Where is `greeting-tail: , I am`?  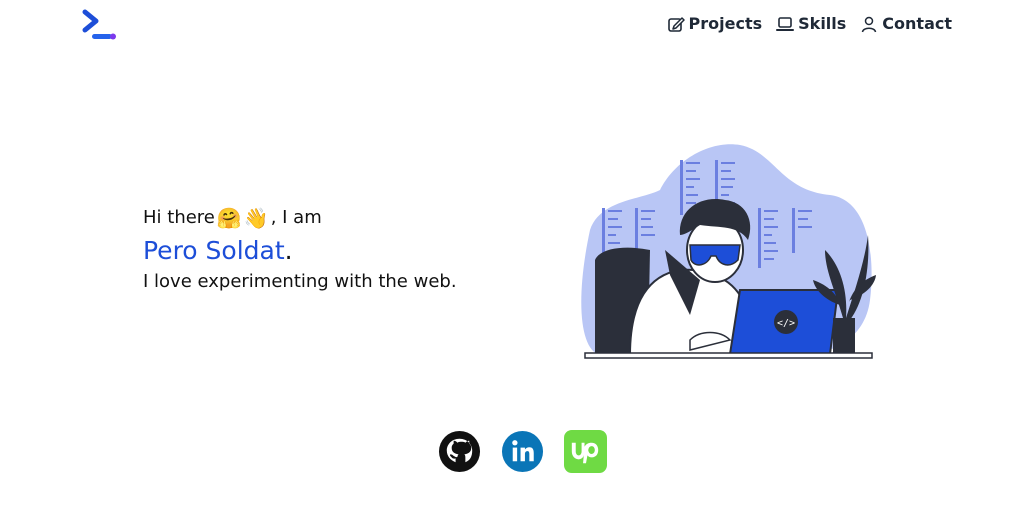 greeting-tail: , I am is located at coordinates (296, 218).